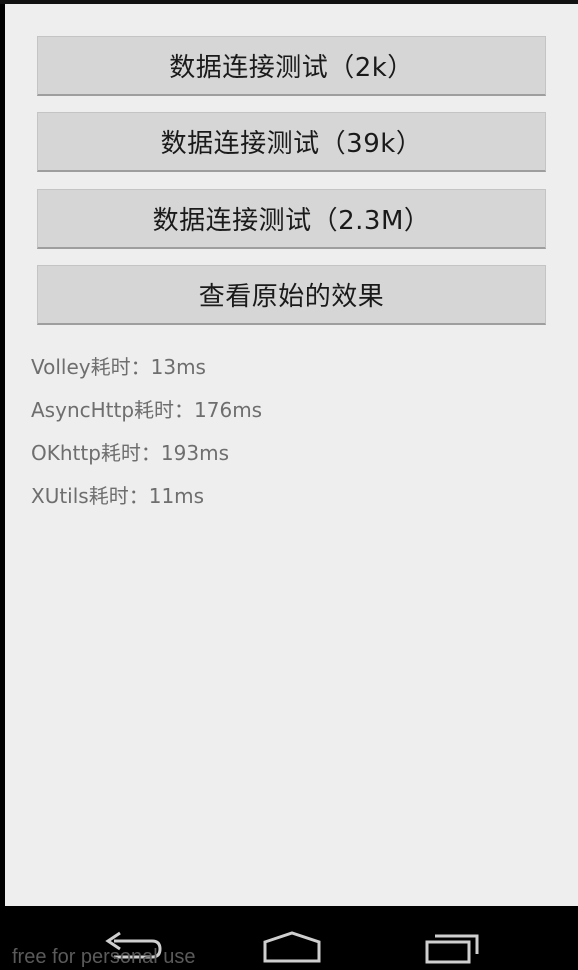  Describe the element at coordinates (147, 410) in the screenshot. I see `asynchttp-time-label: AsyncHttp耗时：176ms` at that location.